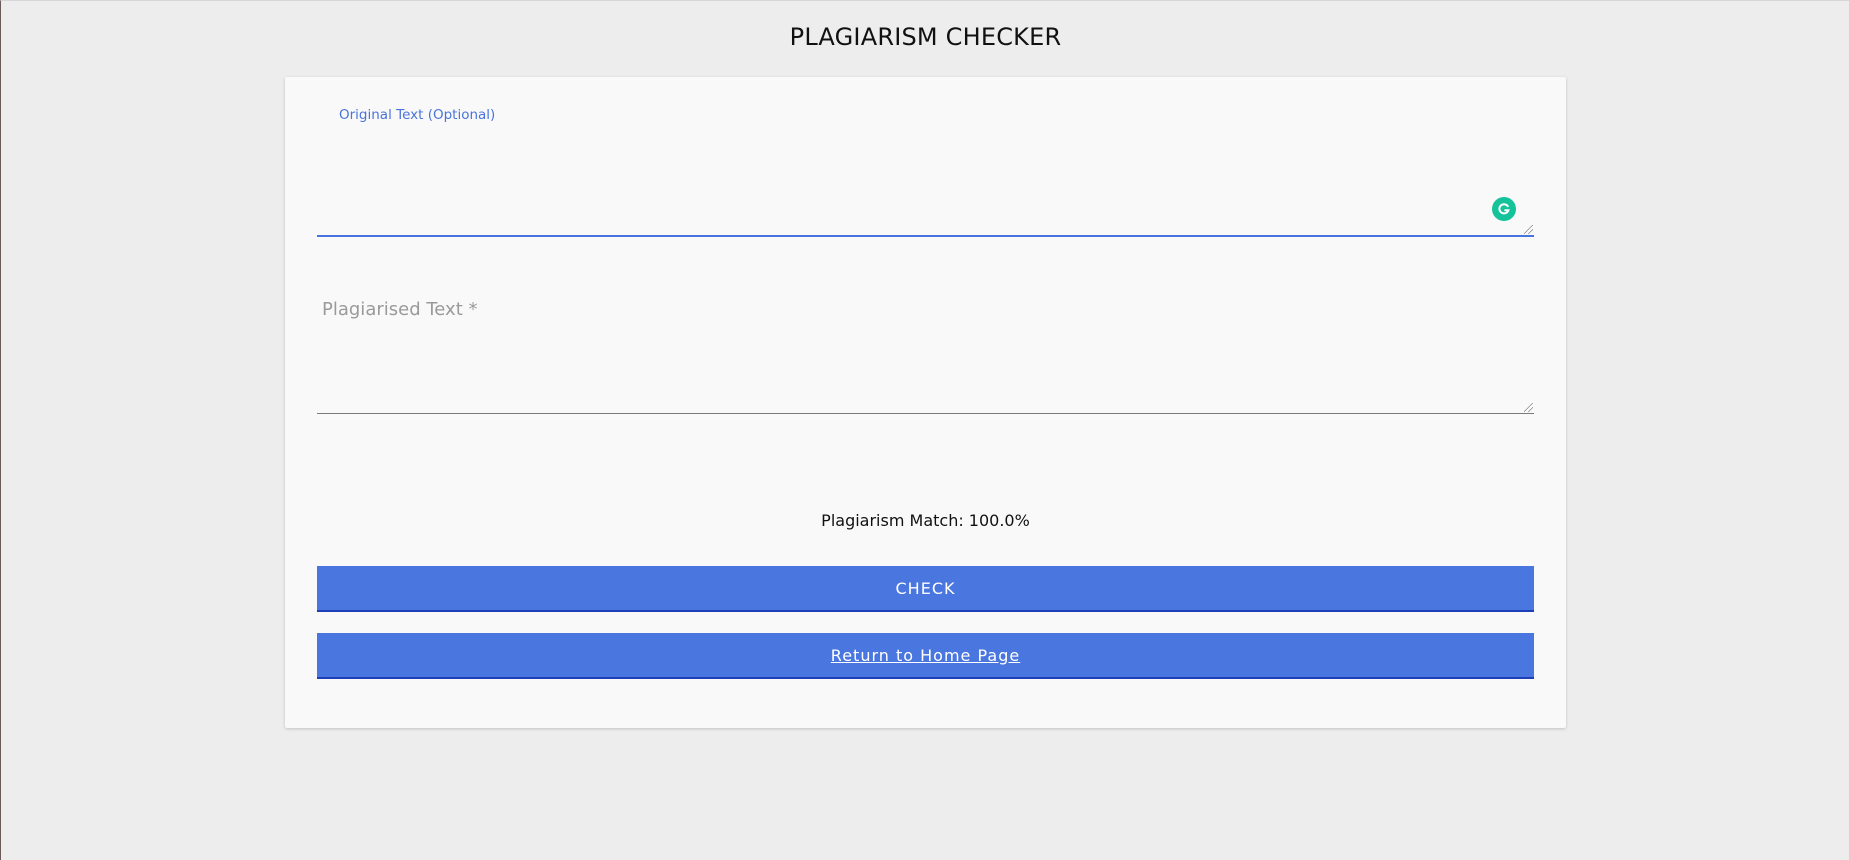 The image size is (1849, 860). I want to click on original-text-input, so click(925, 167).